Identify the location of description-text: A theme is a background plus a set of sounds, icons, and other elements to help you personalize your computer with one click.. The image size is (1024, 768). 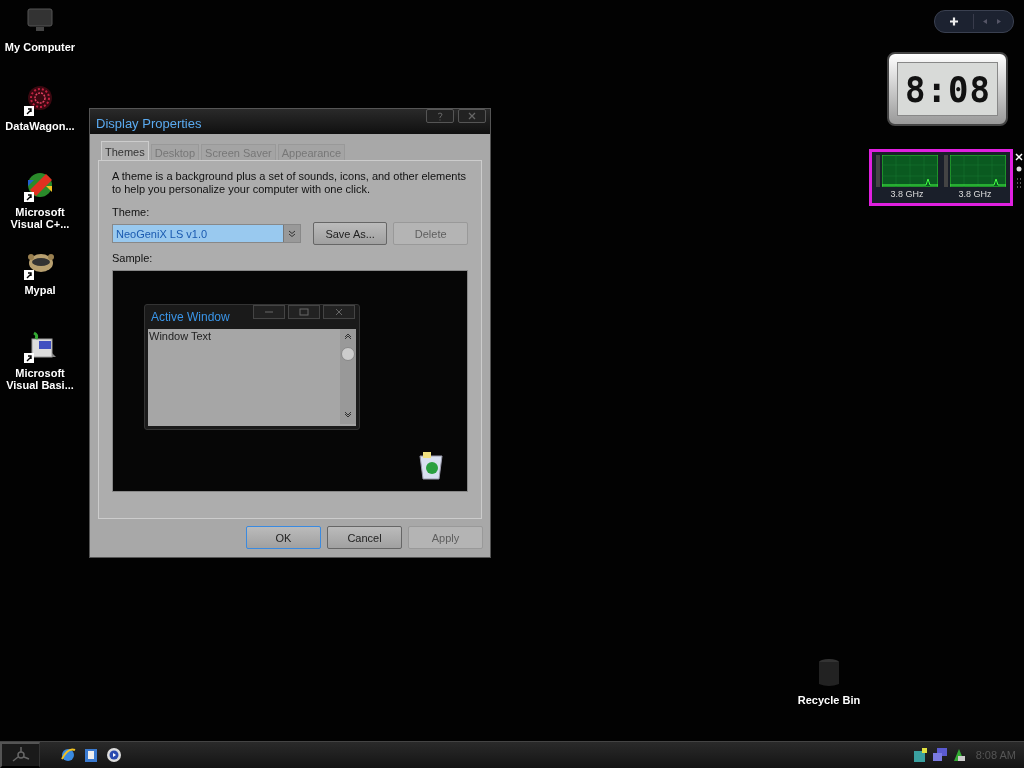
(290, 183).